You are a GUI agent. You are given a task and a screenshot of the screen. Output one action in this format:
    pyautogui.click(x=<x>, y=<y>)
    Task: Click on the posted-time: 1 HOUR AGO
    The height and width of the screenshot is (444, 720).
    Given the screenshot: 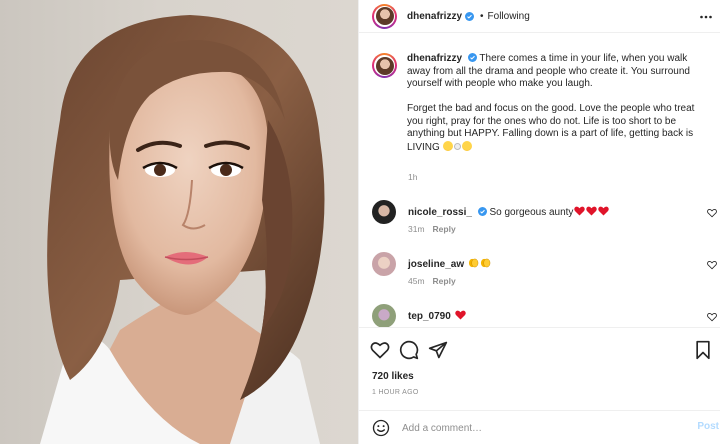 What is the action you would take?
    pyautogui.click(x=395, y=392)
    